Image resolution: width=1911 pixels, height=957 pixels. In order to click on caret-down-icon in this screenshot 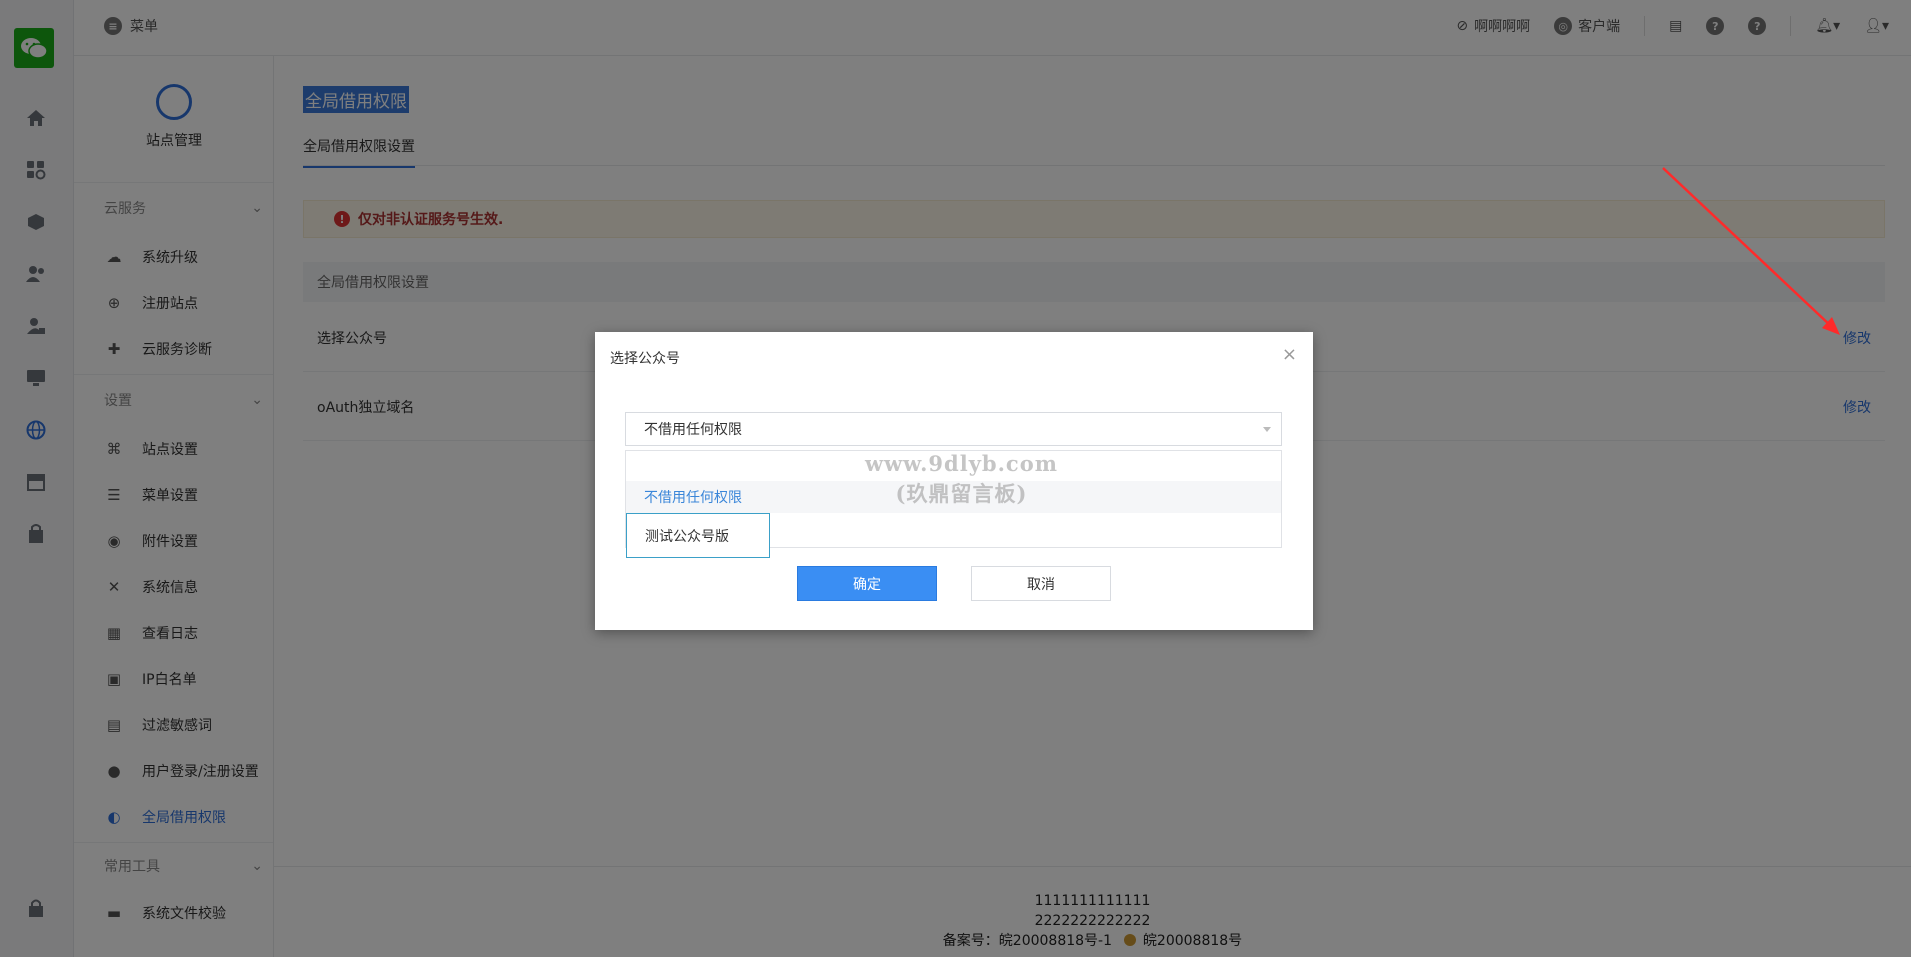, I will do `click(1267, 429)`.